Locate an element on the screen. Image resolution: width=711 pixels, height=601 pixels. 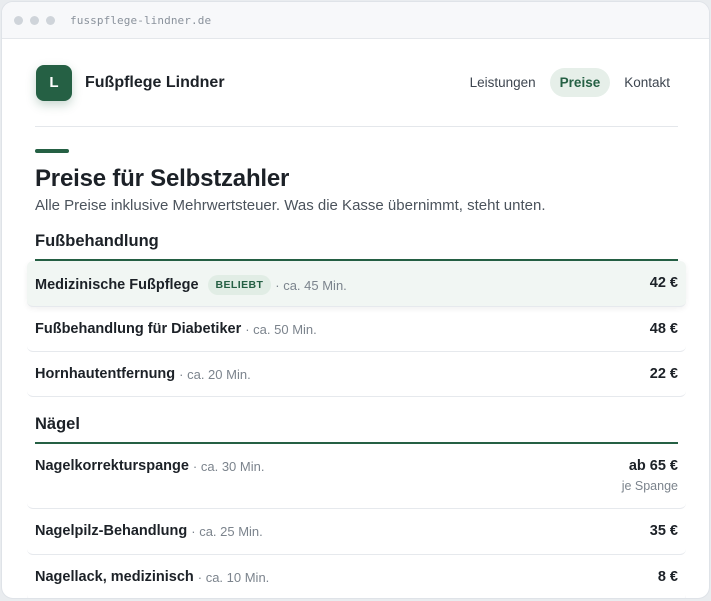
row-info: Nagelpilz-Behandlung · ca. 25 Min. is located at coordinates (149, 531).